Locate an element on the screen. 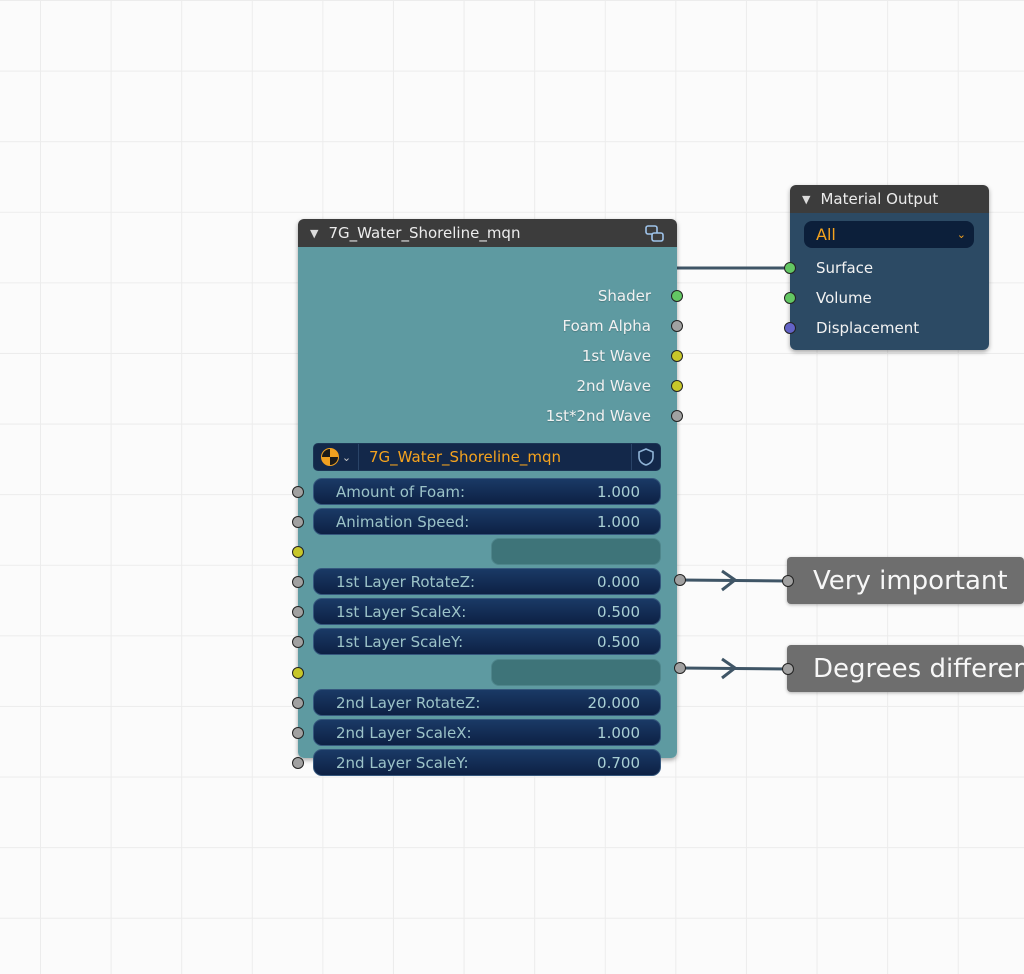  1st-layer-scaley-field: 1st Layer ScaleY: 0.500 is located at coordinates (487, 641).